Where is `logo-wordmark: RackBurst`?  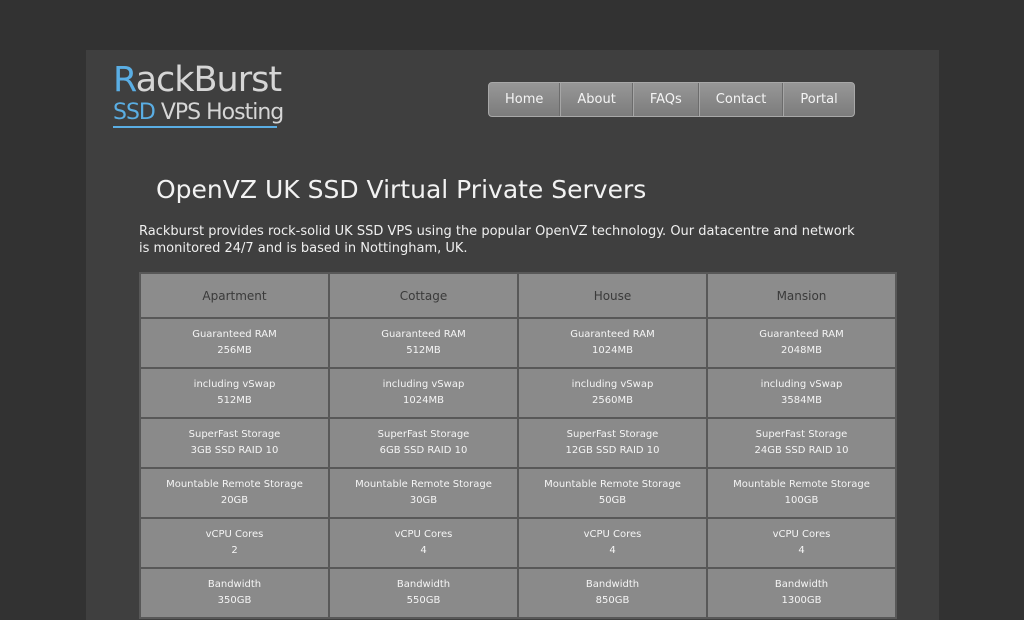
logo-wordmark: RackBurst is located at coordinates (198, 80).